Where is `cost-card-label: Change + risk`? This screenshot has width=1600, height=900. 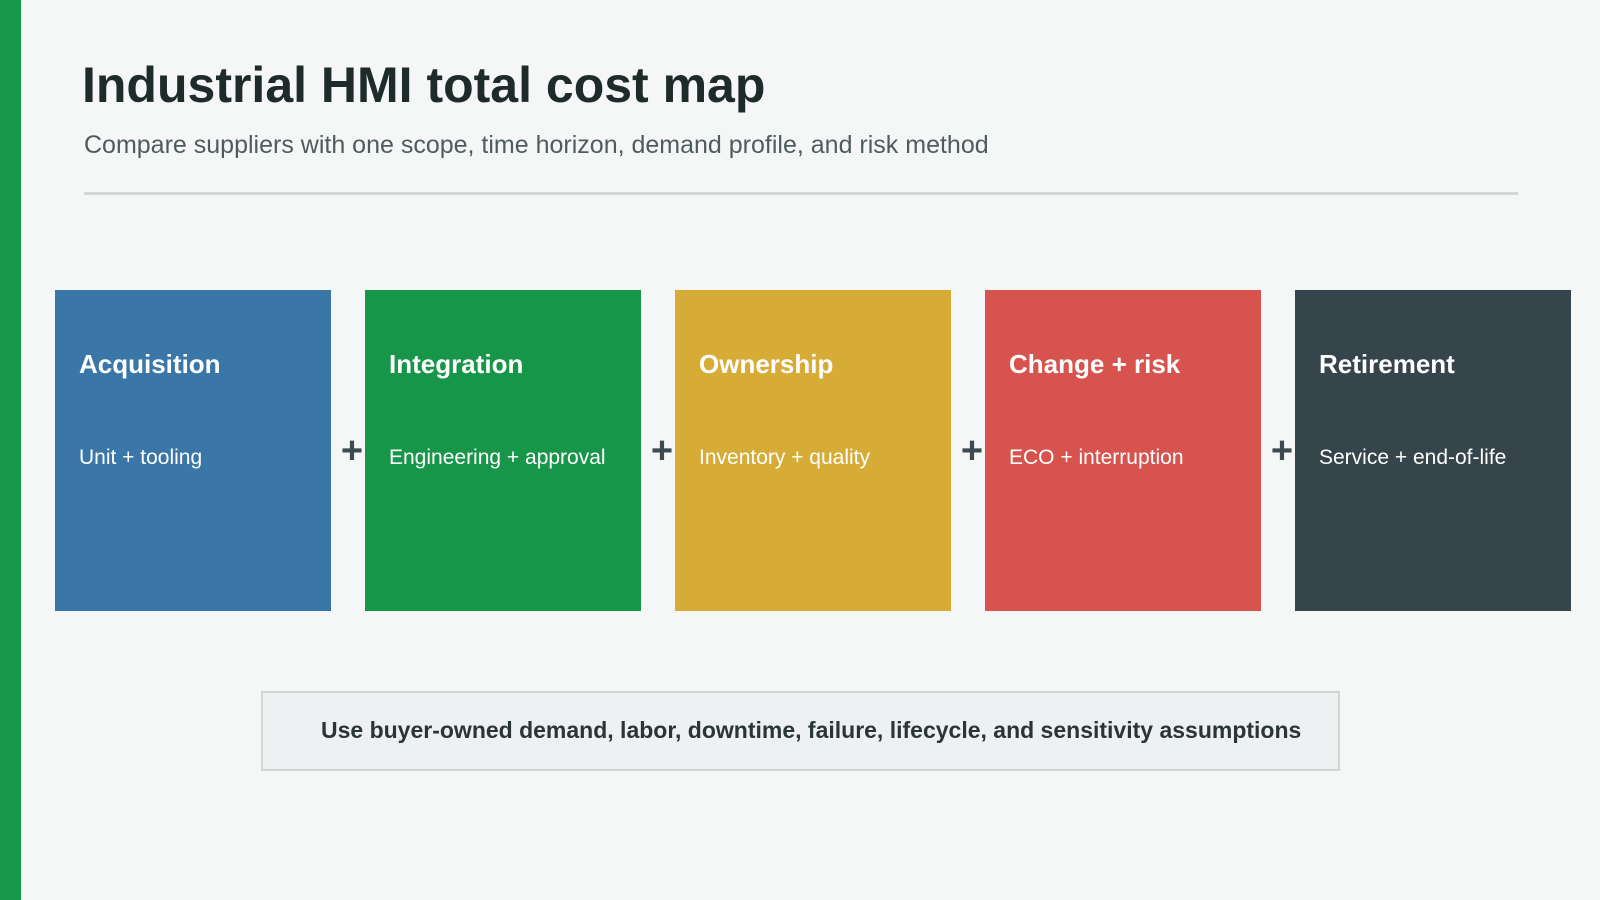
cost-card-label: Change + risk is located at coordinates (1095, 364).